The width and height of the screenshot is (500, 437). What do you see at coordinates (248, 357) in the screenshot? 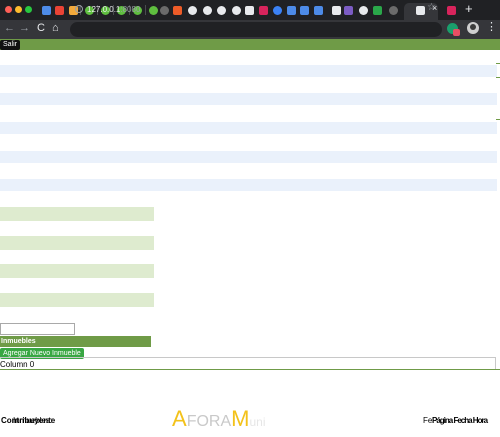
I see `table-top-border` at bounding box center [248, 357].